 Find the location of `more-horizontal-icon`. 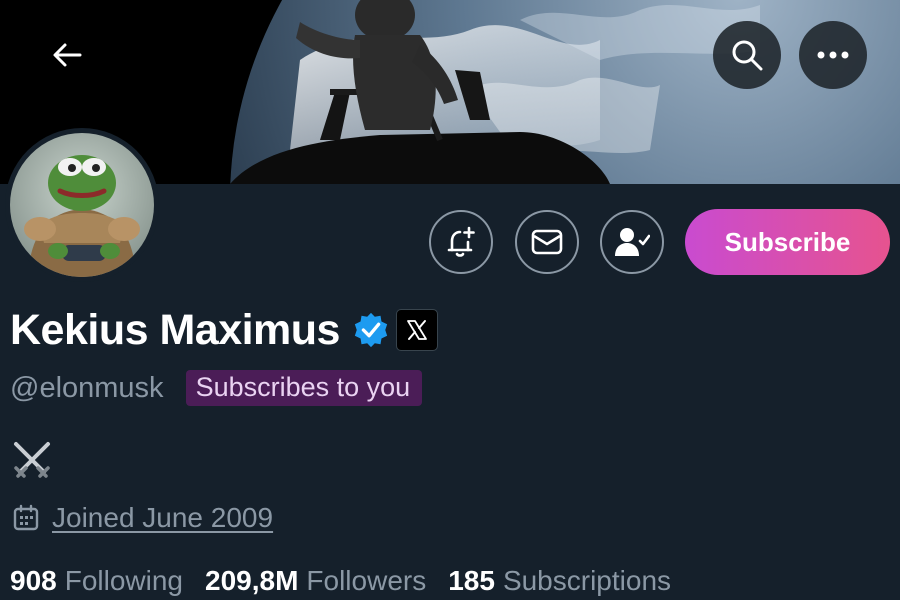

more-horizontal-icon is located at coordinates (833, 55).